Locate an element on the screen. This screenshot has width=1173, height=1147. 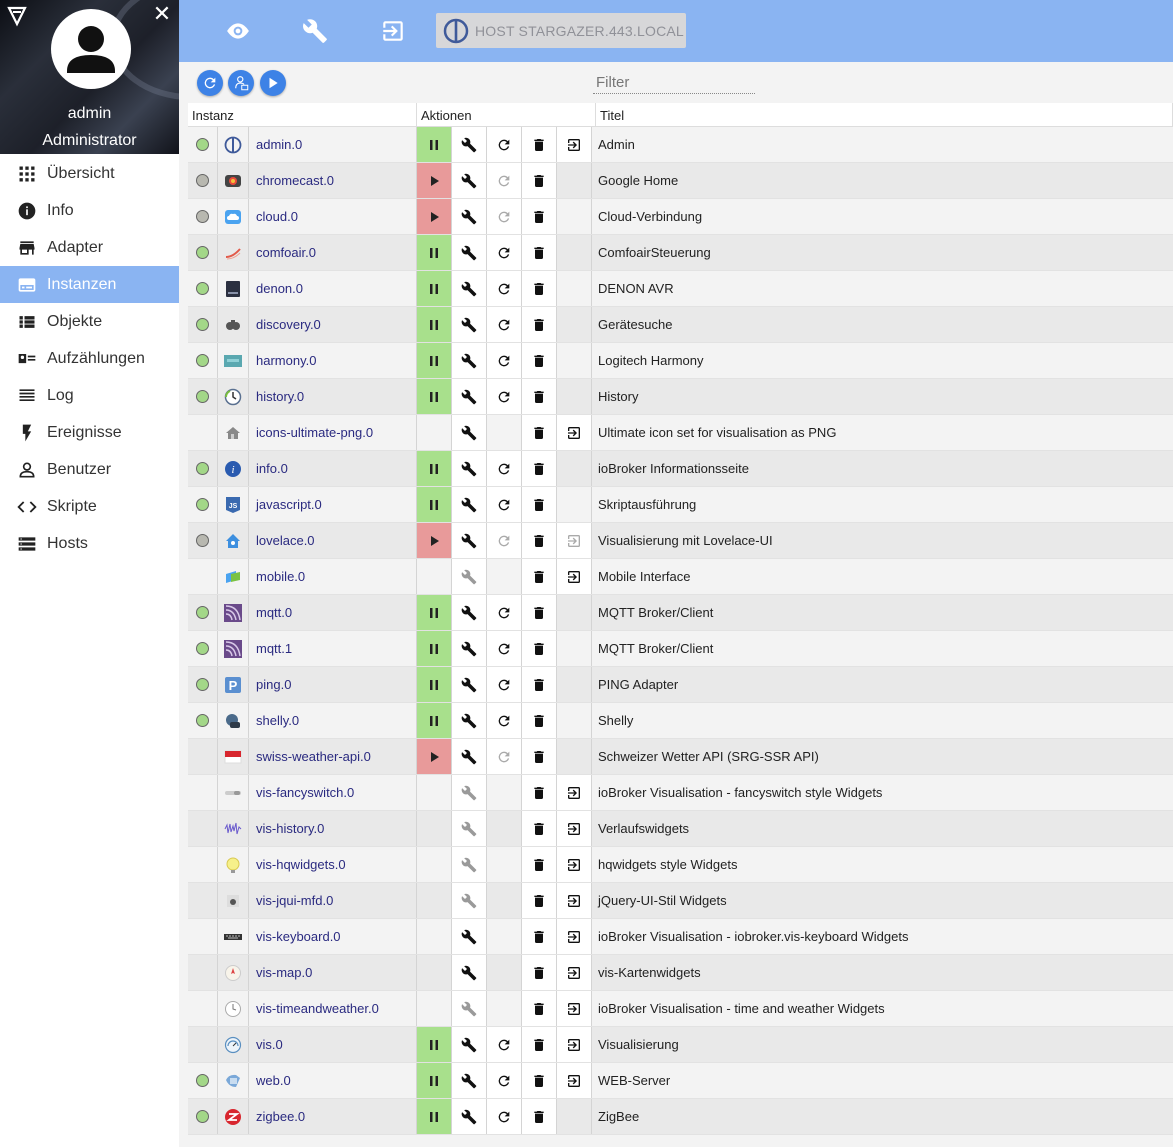
filter-input is located at coordinates (674, 83).